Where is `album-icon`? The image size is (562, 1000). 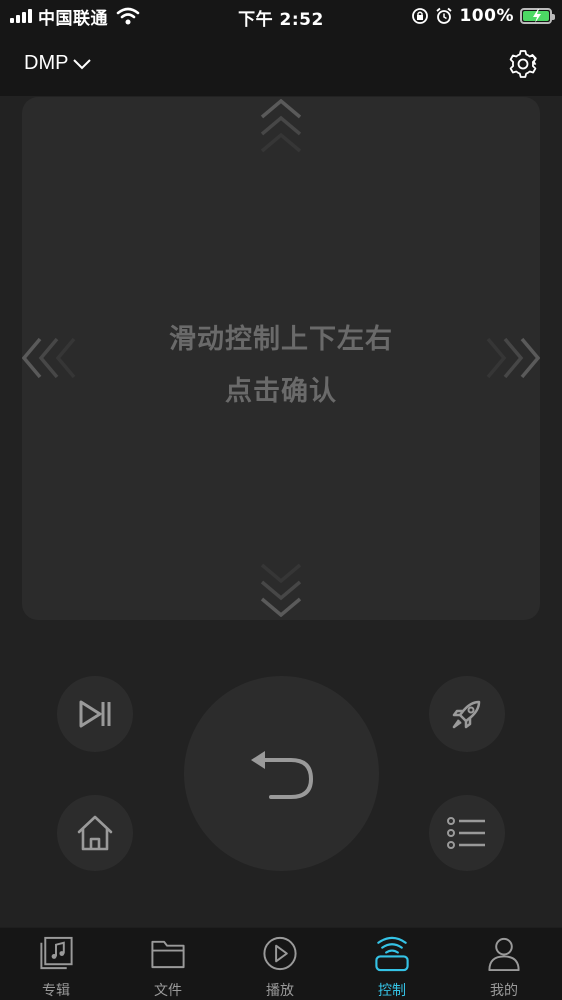
album-icon is located at coordinates (56, 953).